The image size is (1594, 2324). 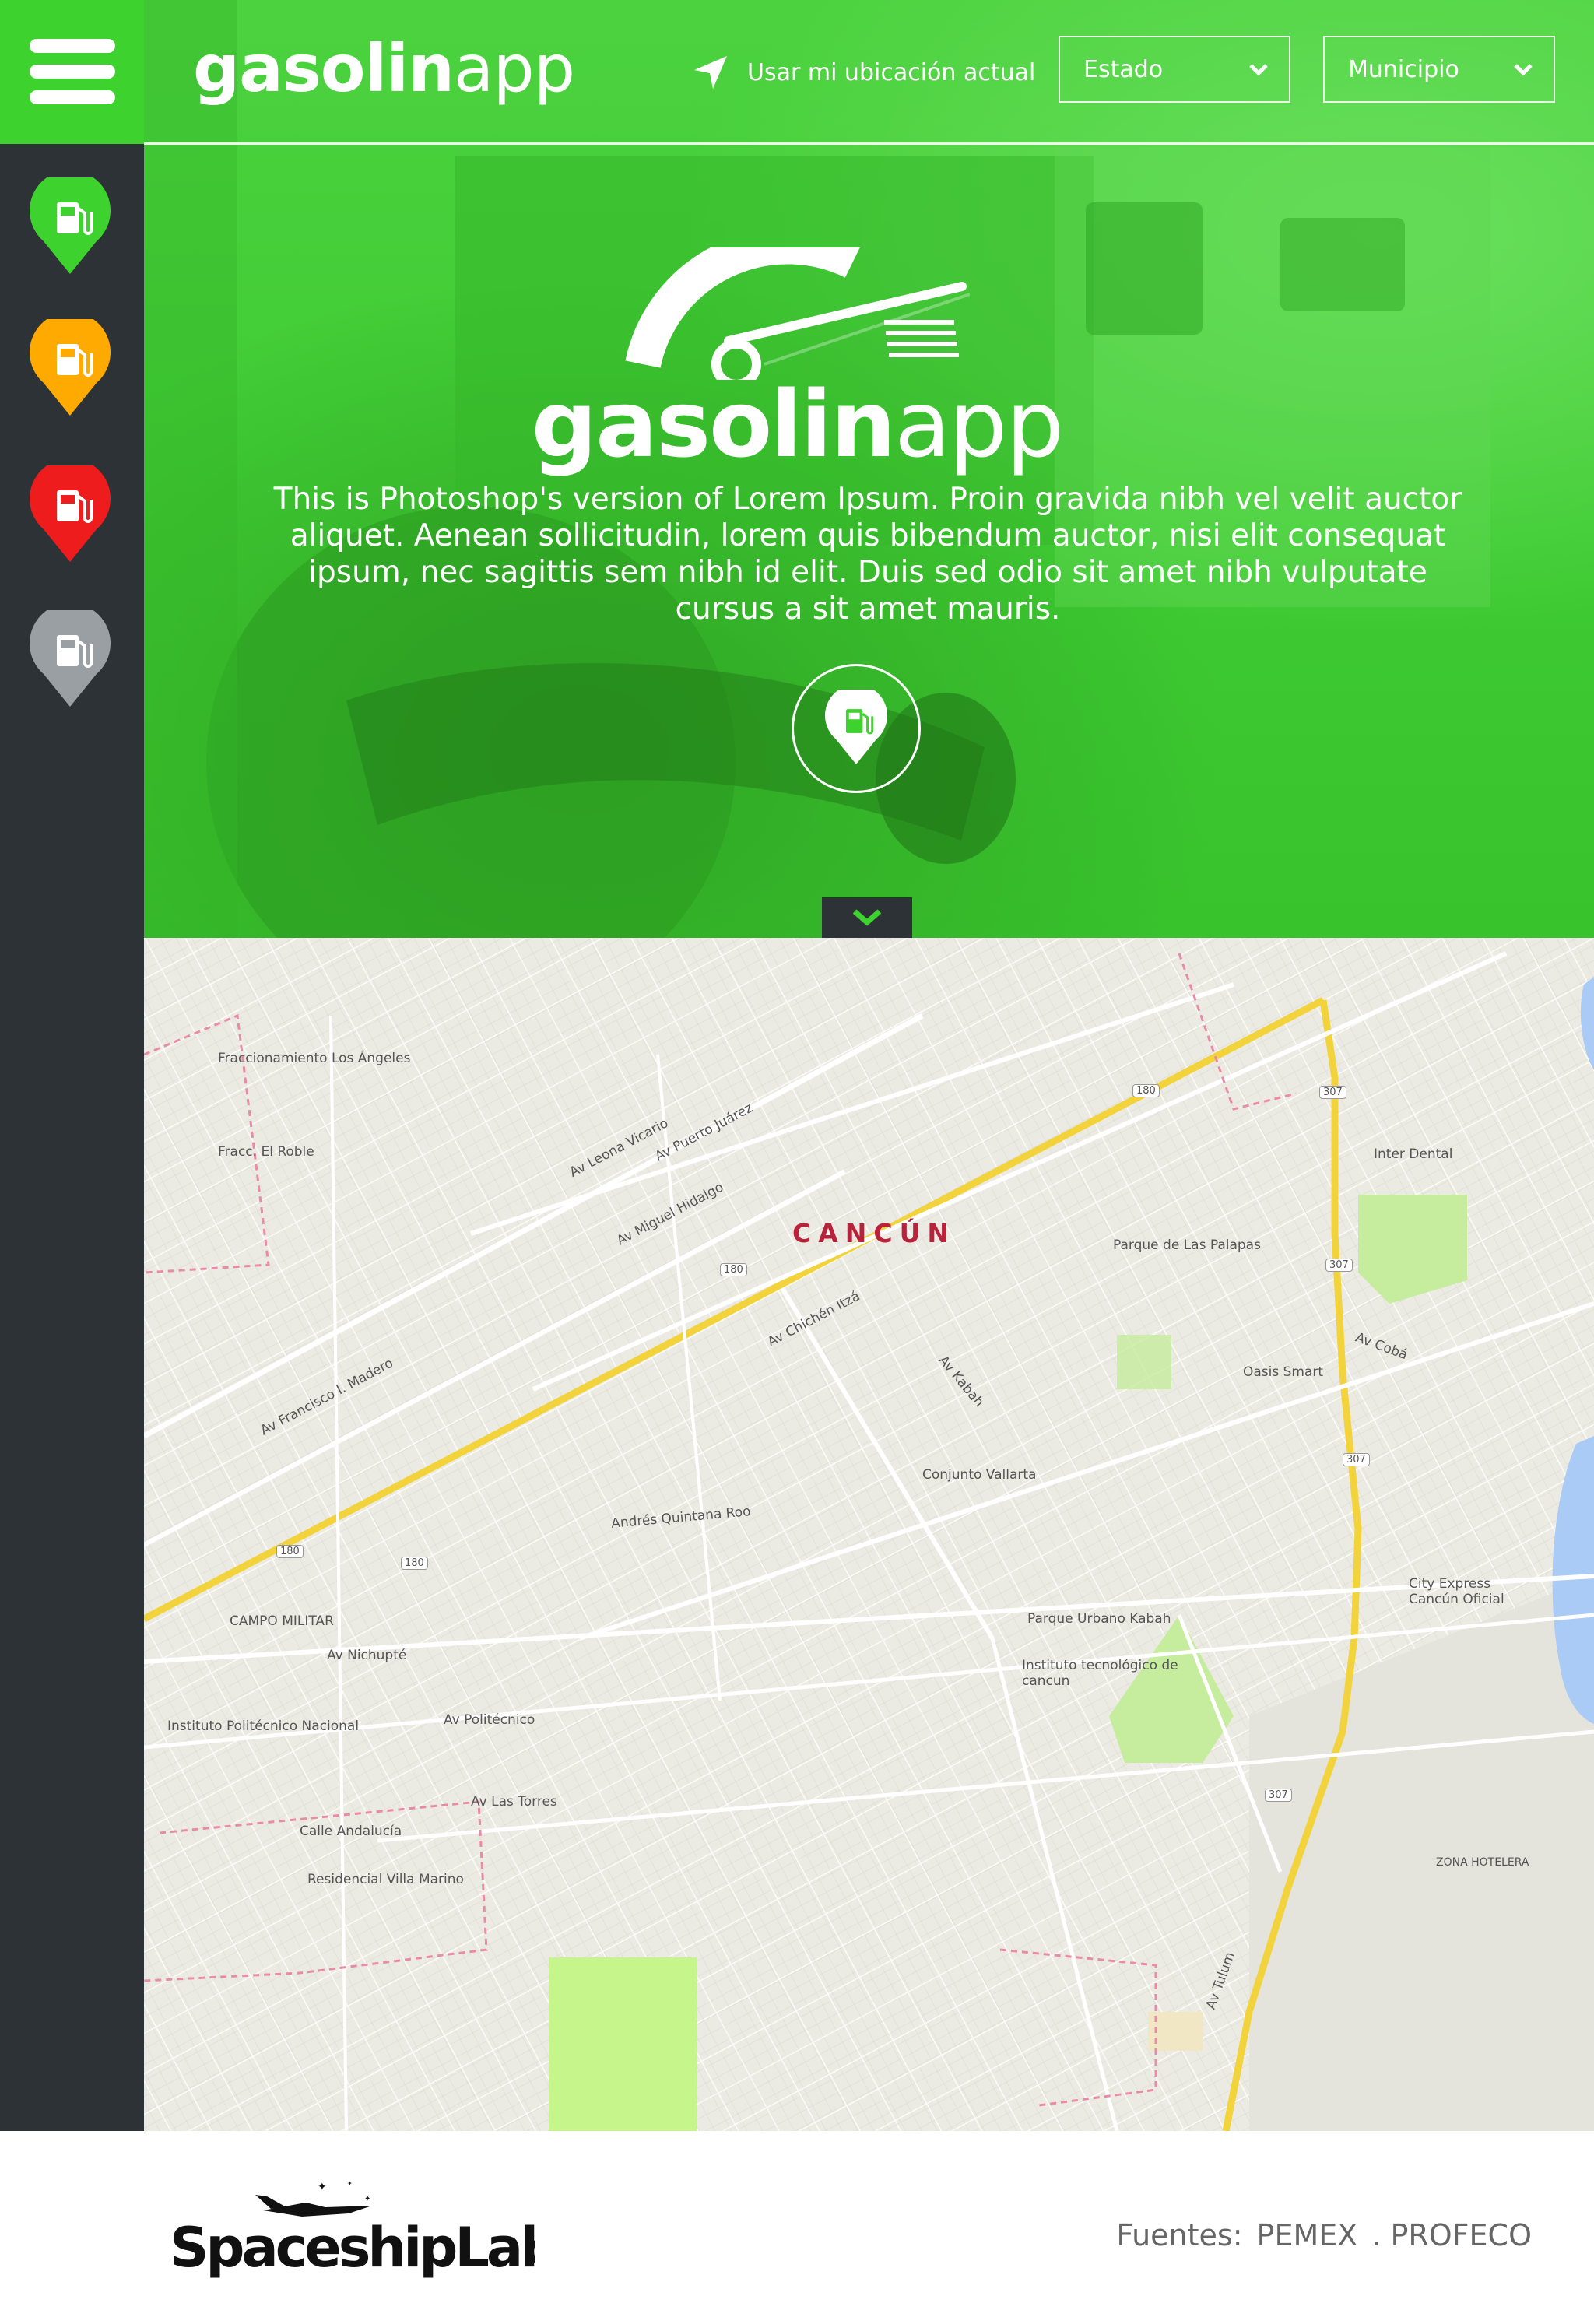 I want to click on gas-pin-green-icon, so click(x=70, y=226).